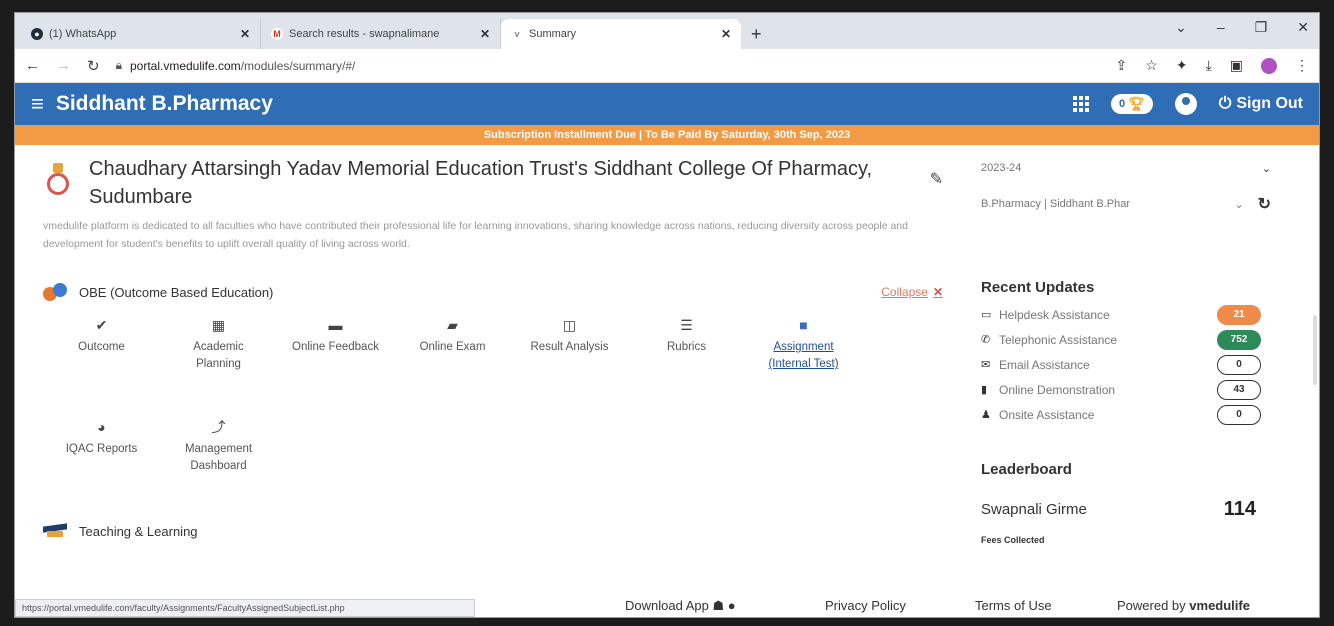  I want to click on tile-outcome: ✔ Outcome, so click(101, 368).